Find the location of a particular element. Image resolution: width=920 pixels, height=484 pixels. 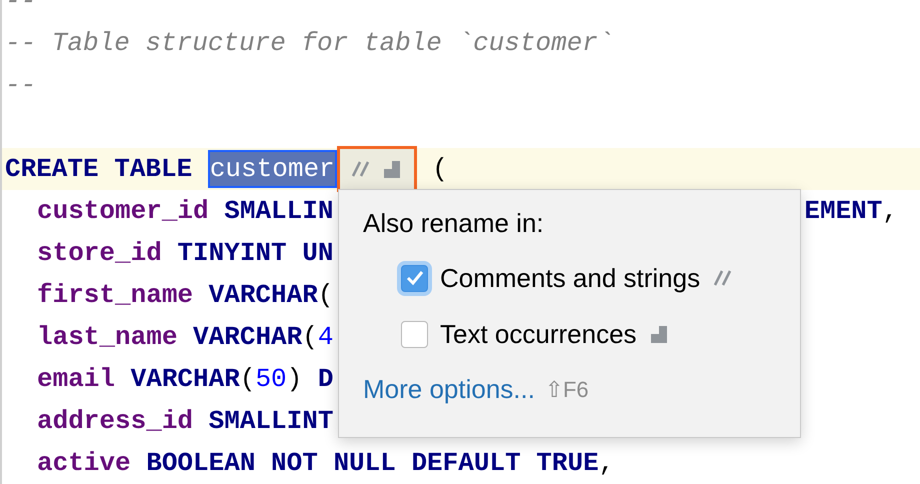

sql-keyword: SMALLIN is located at coordinates (279, 211).